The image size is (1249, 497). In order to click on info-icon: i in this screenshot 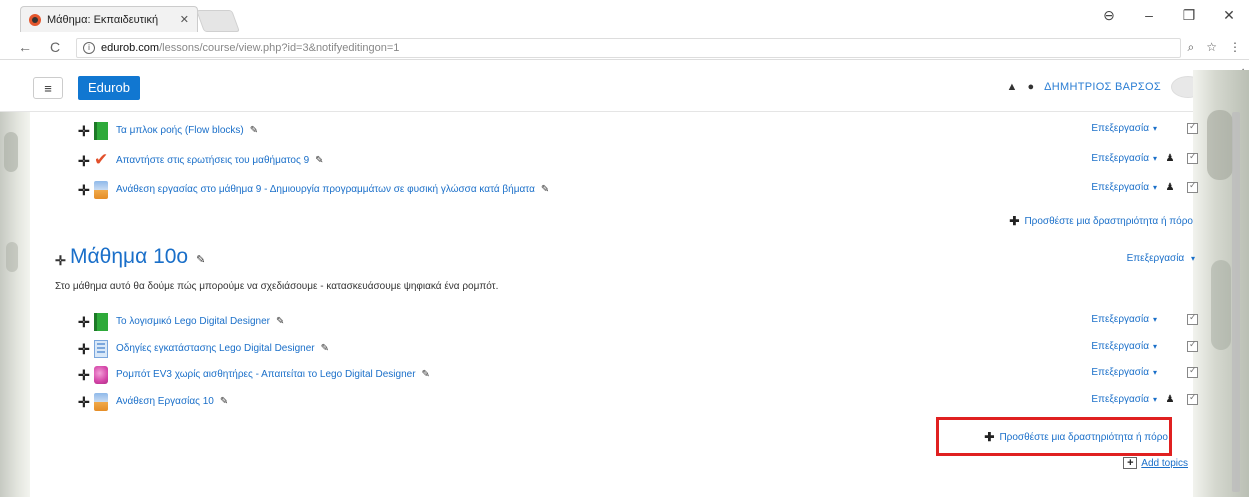, I will do `click(89, 48)`.